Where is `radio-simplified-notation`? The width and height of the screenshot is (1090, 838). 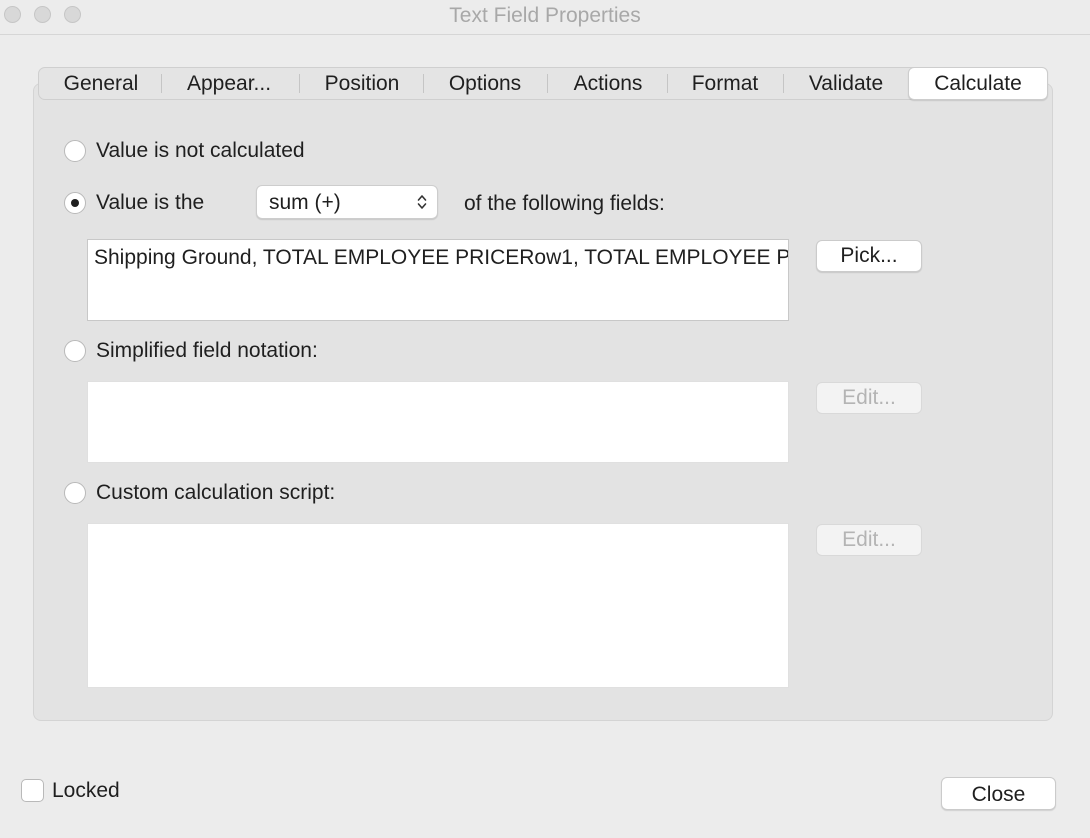
radio-simplified-notation is located at coordinates (75, 351).